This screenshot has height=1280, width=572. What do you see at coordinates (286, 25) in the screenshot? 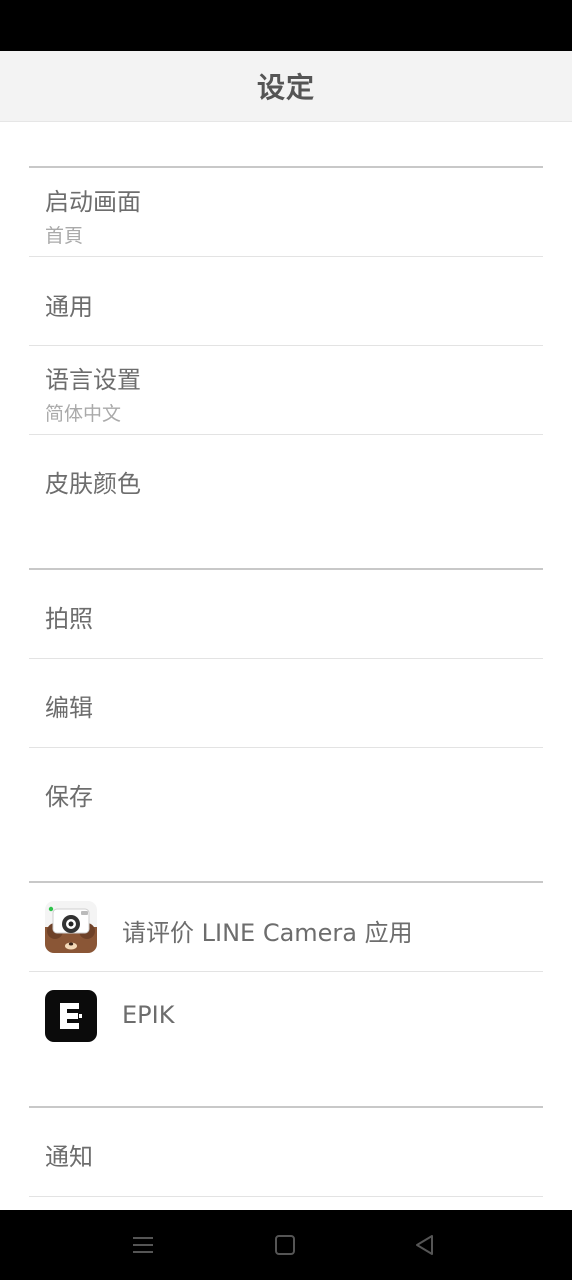
I see `status-bar` at bounding box center [286, 25].